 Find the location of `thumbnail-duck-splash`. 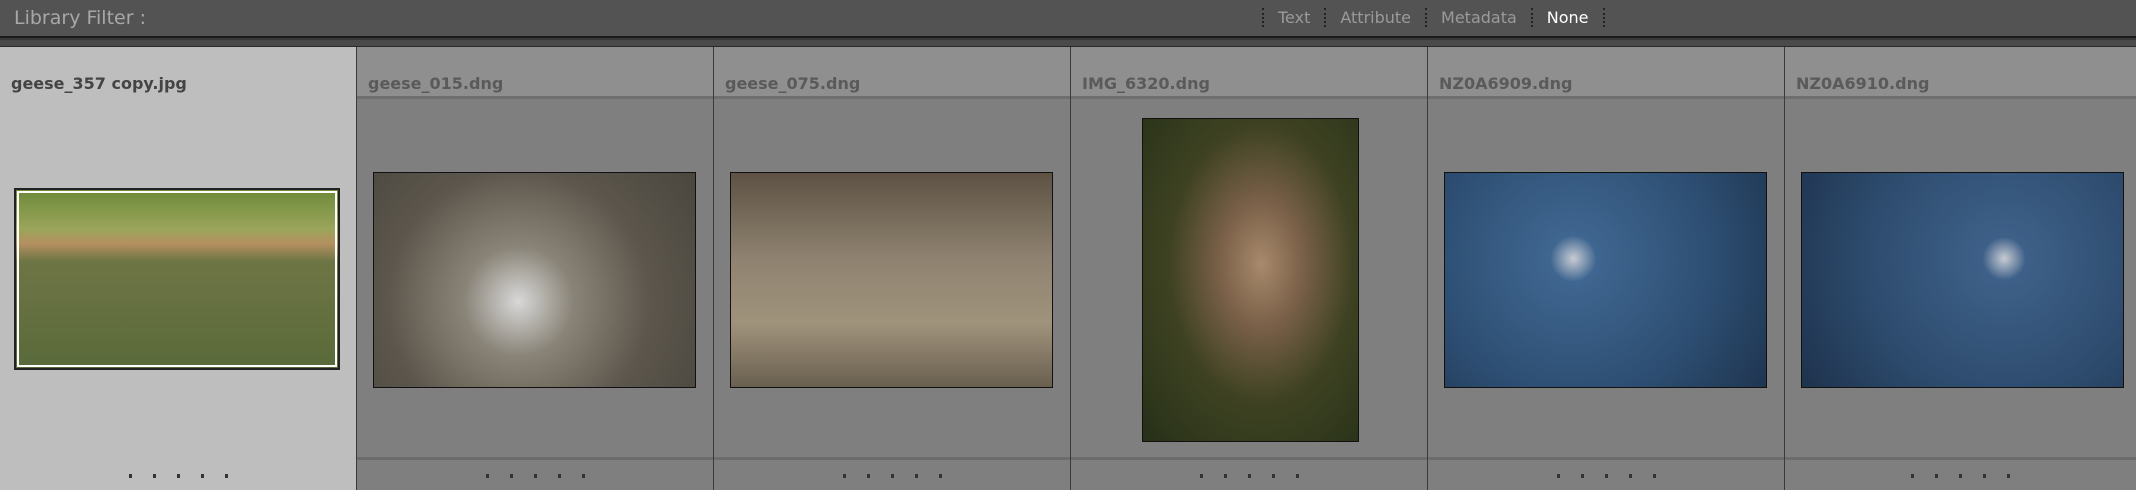

thumbnail-duck-splash is located at coordinates (534, 280).